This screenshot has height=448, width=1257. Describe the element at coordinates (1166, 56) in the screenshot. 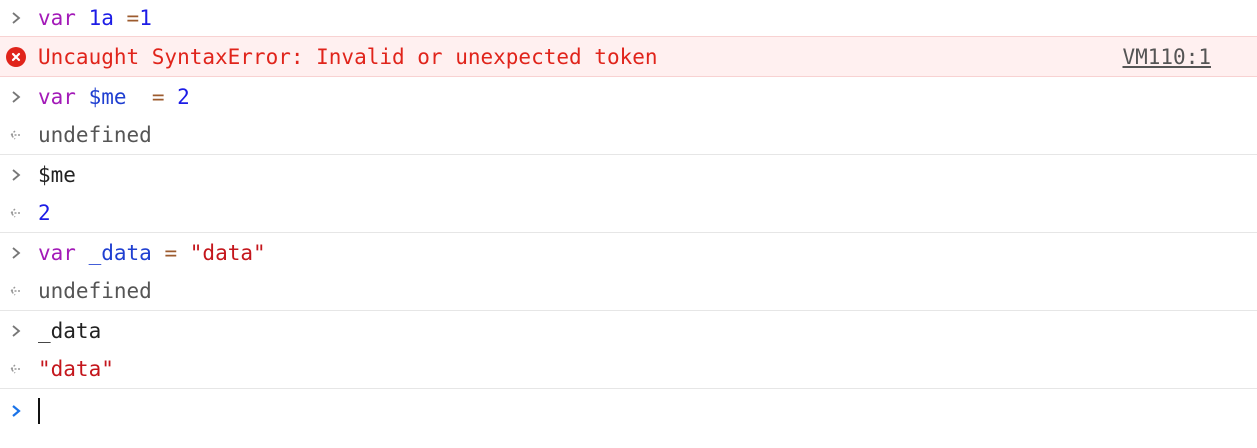

I see `source-link: VM110:1` at that location.